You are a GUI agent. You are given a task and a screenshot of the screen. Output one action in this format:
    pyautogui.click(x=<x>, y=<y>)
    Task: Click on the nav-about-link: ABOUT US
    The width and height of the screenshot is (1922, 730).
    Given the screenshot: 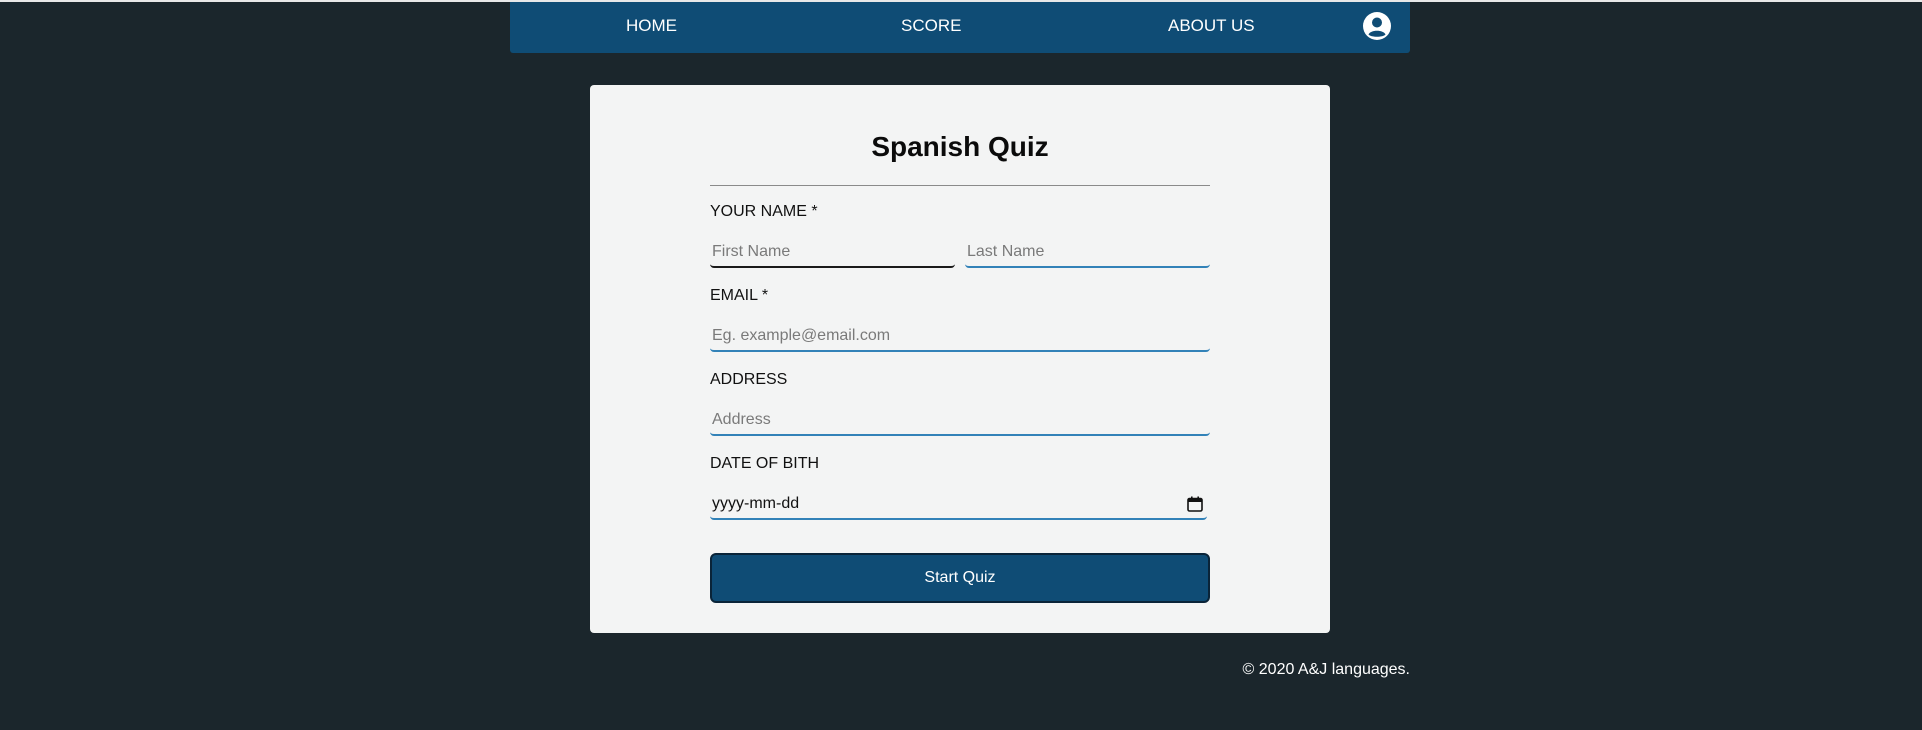 What is the action you would take?
    pyautogui.click(x=1211, y=27)
    